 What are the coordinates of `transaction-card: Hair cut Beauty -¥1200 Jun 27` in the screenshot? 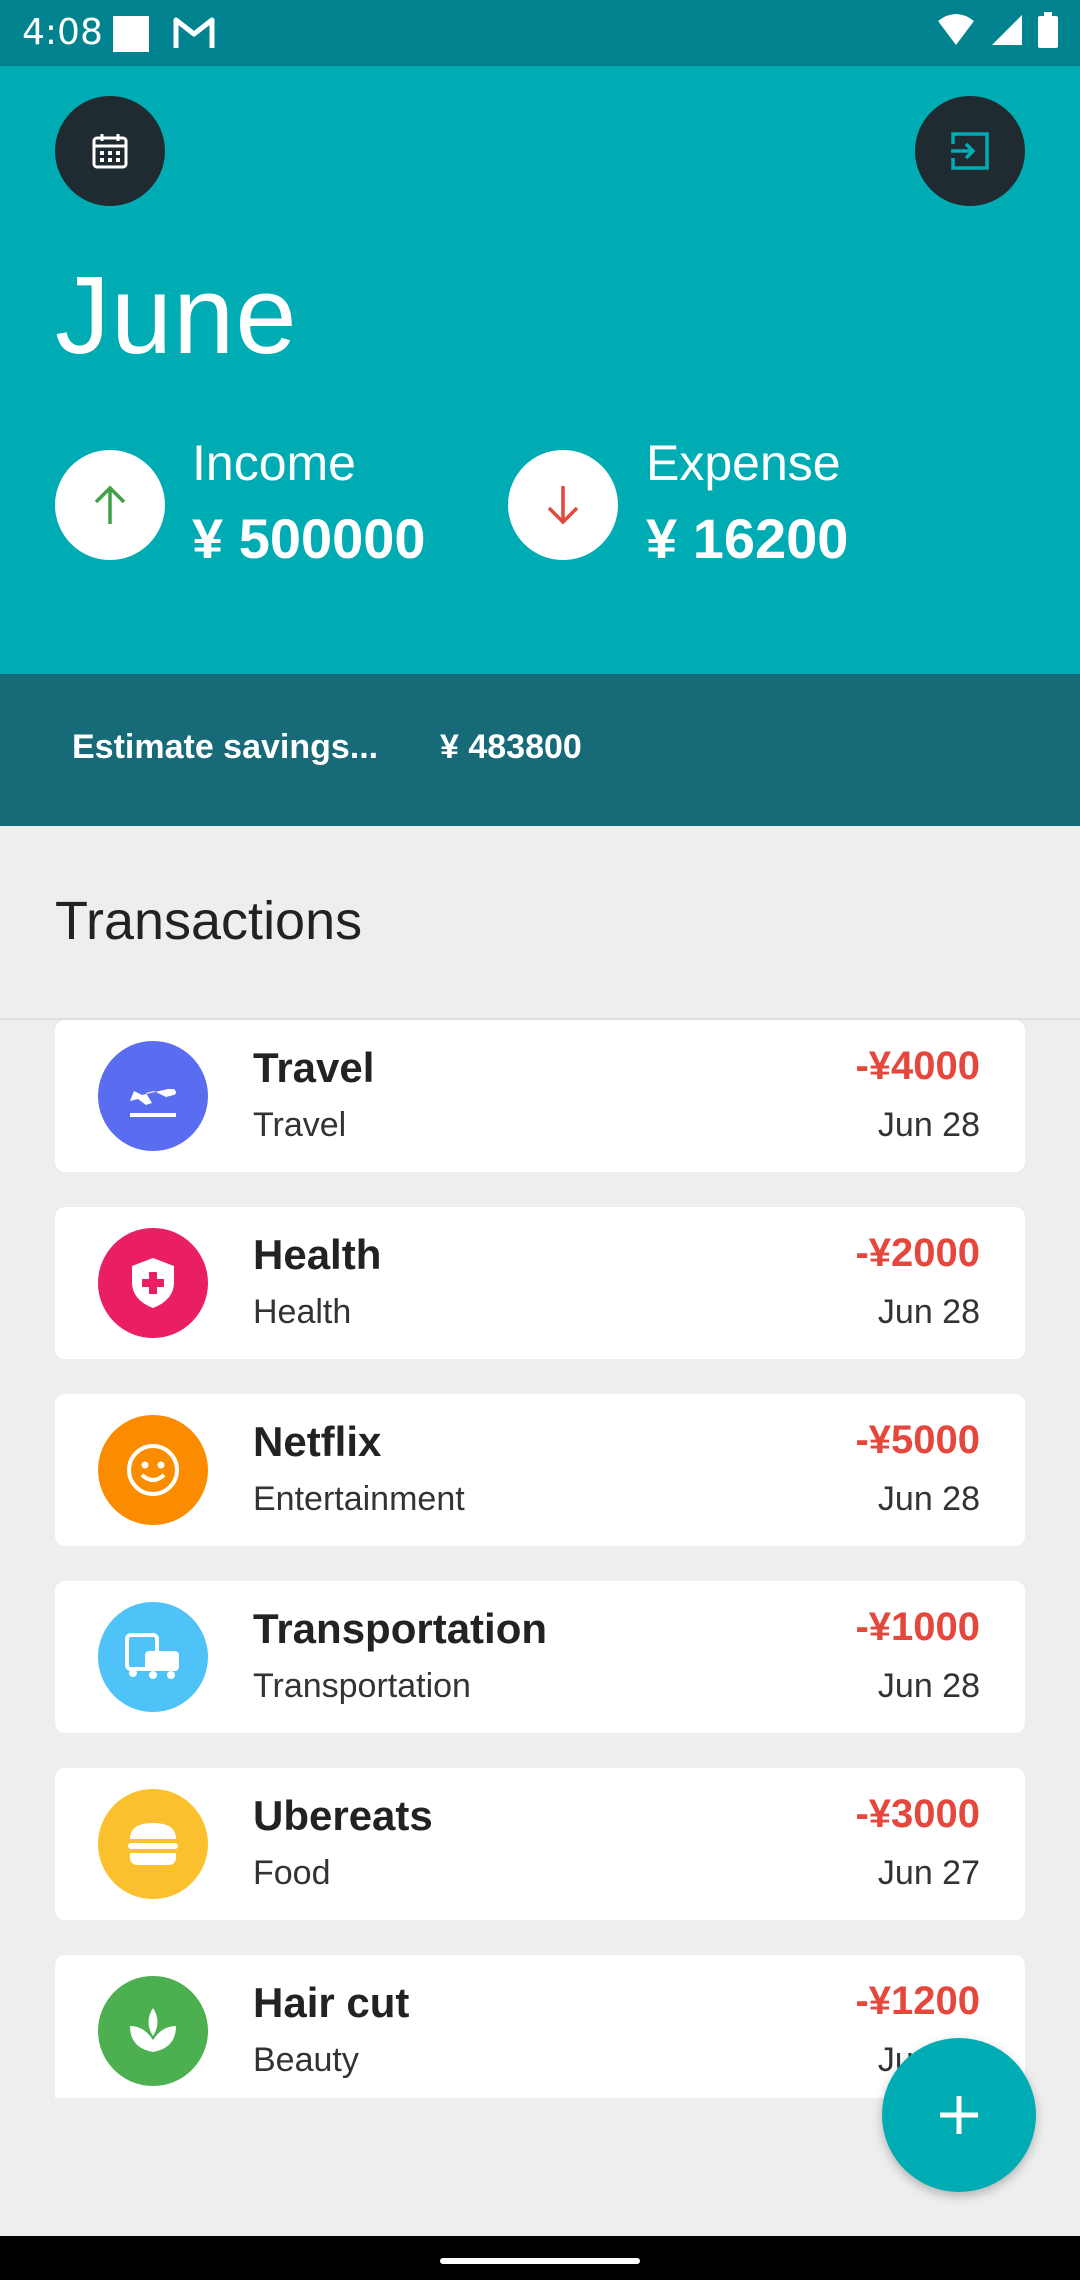 It's located at (540, 2026).